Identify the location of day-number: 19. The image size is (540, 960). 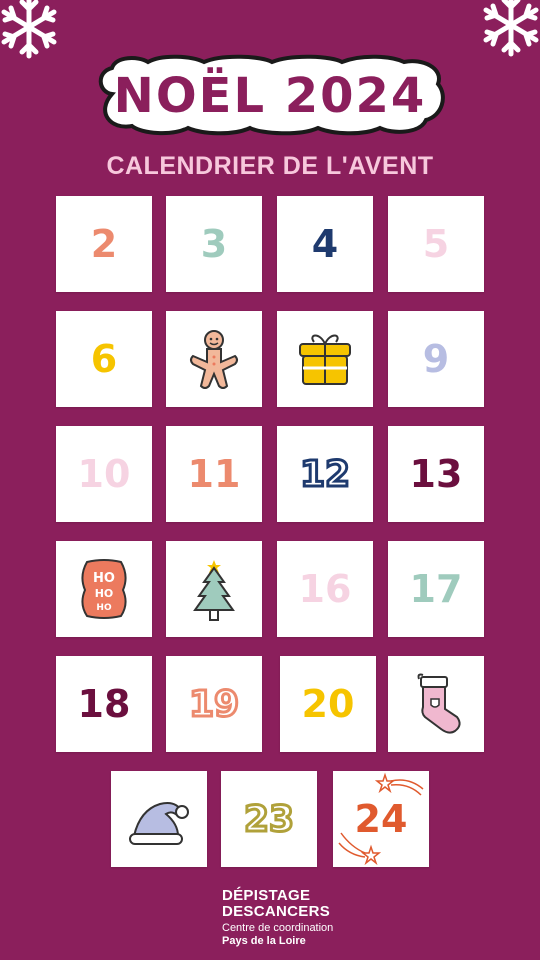
(213, 704).